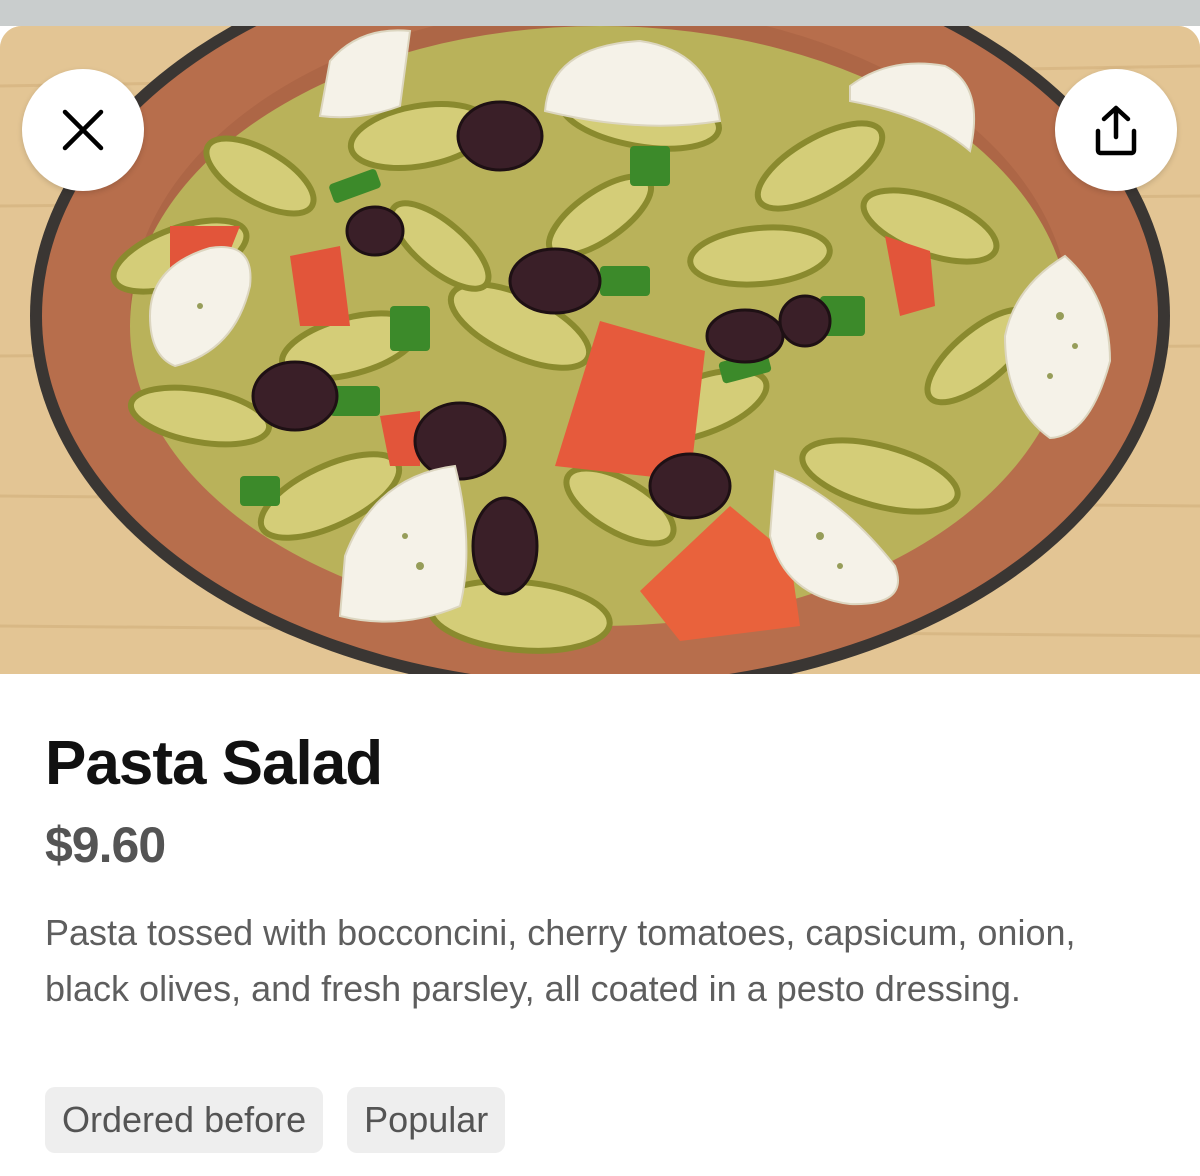 The width and height of the screenshot is (1200, 1176). I want to click on tag-popular: Popular, so click(426, 1120).